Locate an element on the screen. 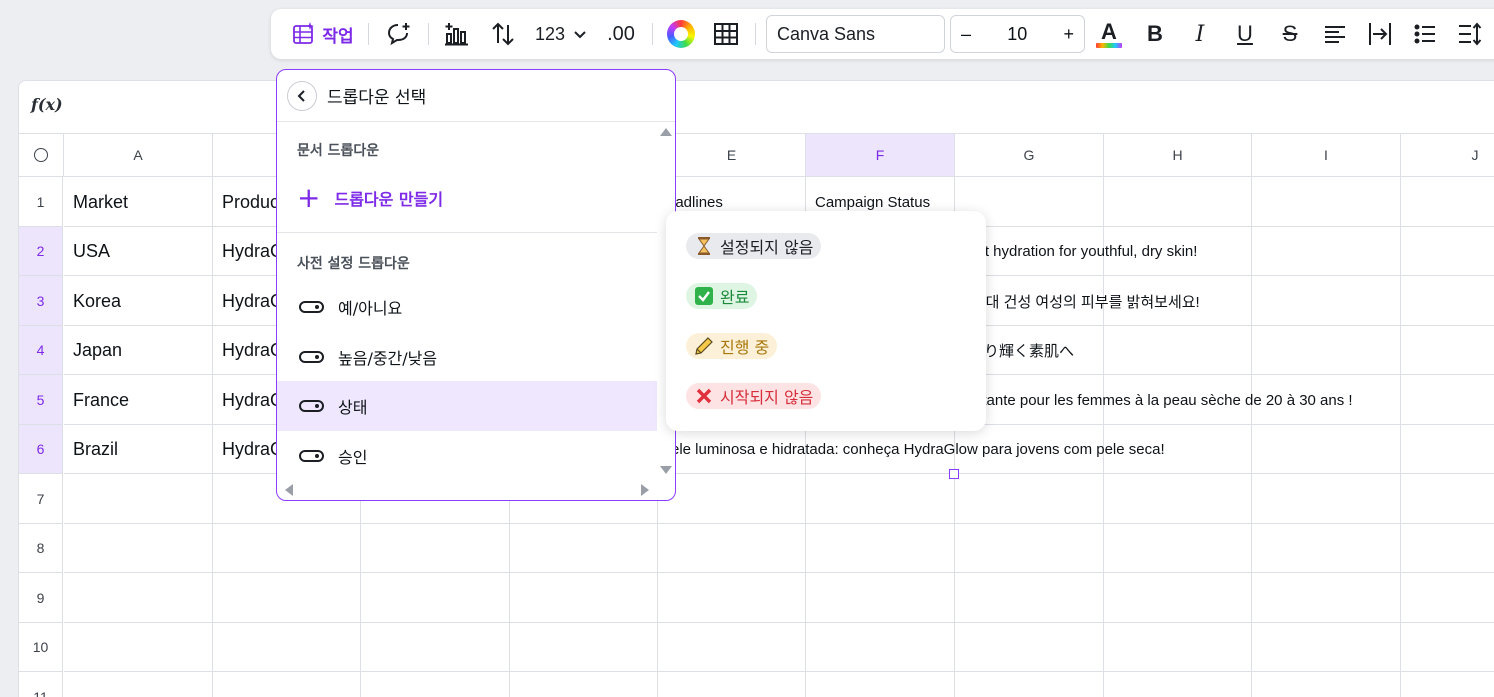  column-header-e: E is located at coordinates (732, 155).